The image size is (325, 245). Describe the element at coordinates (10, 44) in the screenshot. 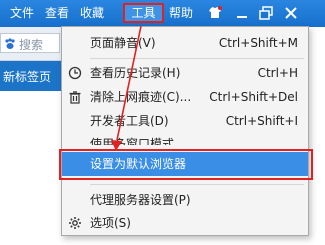

I see `search-engine-icon` at that location.